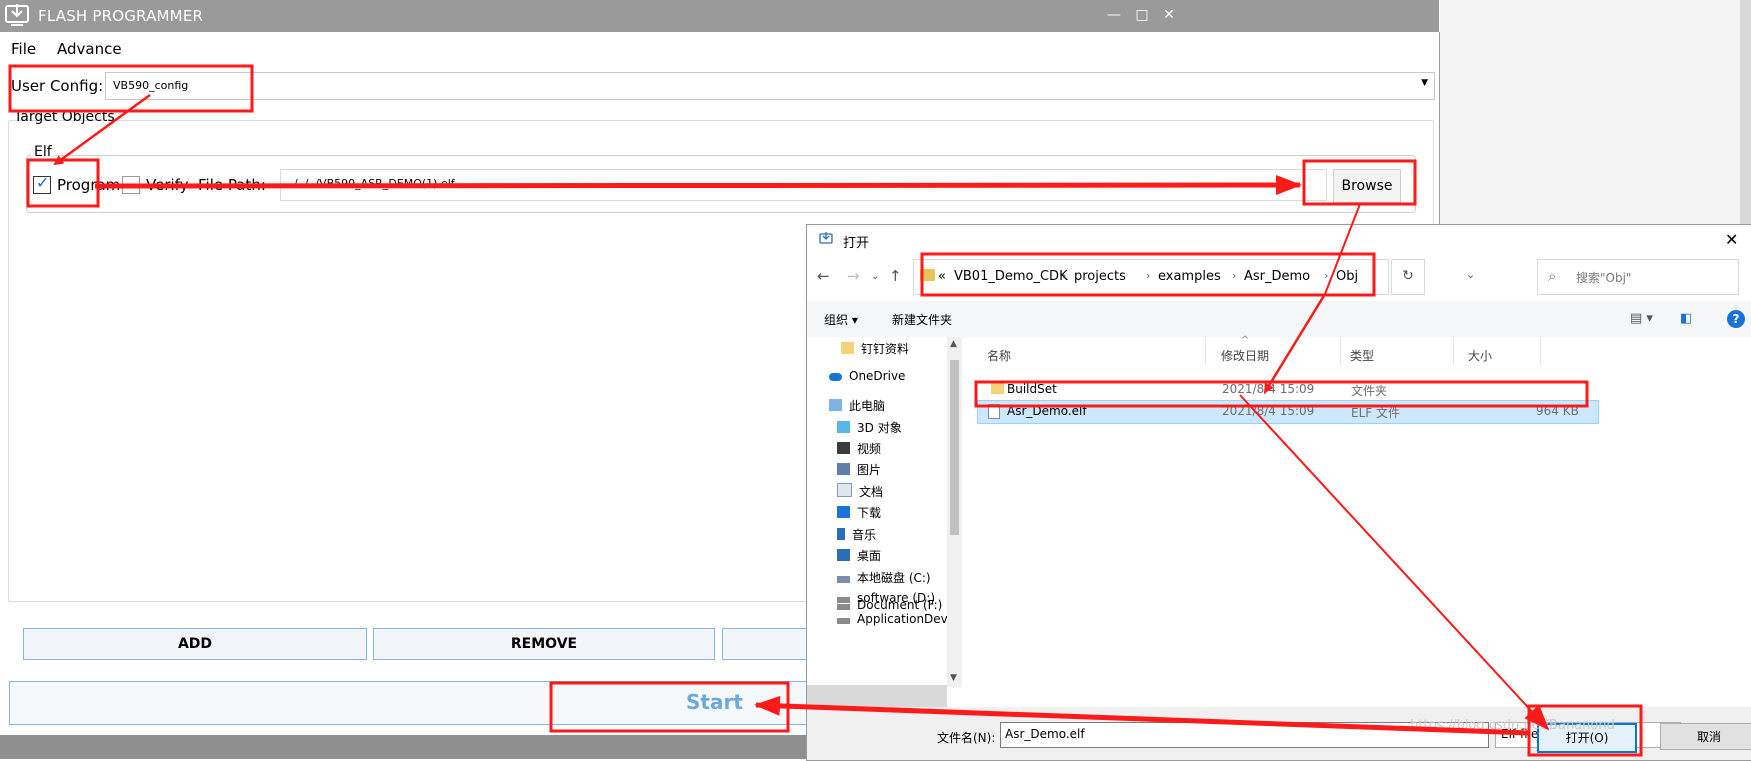  What do you see at coordinates (669, 707) in the screenshot?
I see `highlight-start` at bounding box center [669, 707].